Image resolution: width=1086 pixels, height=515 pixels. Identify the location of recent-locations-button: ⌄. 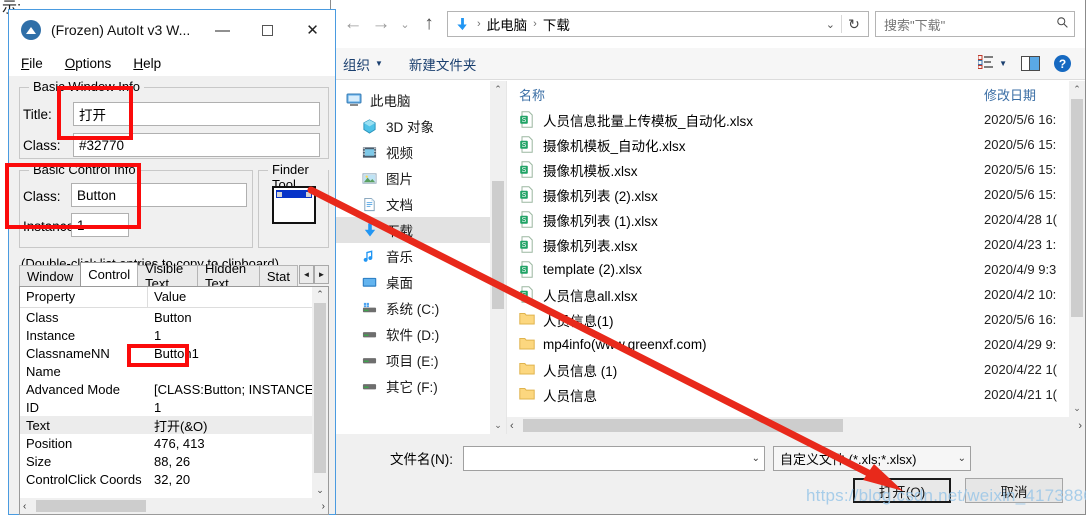
(405, 24).